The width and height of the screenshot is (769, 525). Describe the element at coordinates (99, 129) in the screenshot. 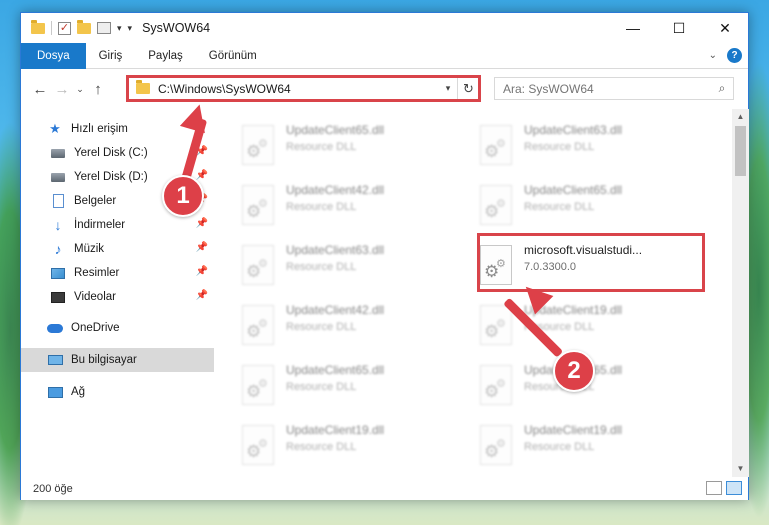

I see `sidebar-item-label: Hızlı erişim` at that location.